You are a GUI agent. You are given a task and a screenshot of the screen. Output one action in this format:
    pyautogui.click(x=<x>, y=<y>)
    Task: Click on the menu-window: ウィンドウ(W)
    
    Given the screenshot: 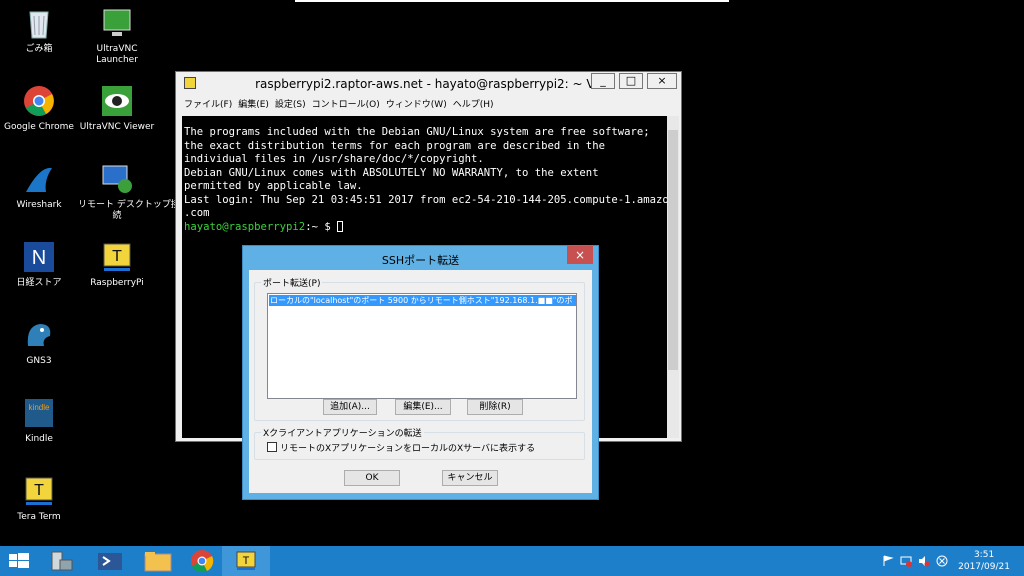 What is the action you would take?
    pyautogui.click(x=416, y=103)
    